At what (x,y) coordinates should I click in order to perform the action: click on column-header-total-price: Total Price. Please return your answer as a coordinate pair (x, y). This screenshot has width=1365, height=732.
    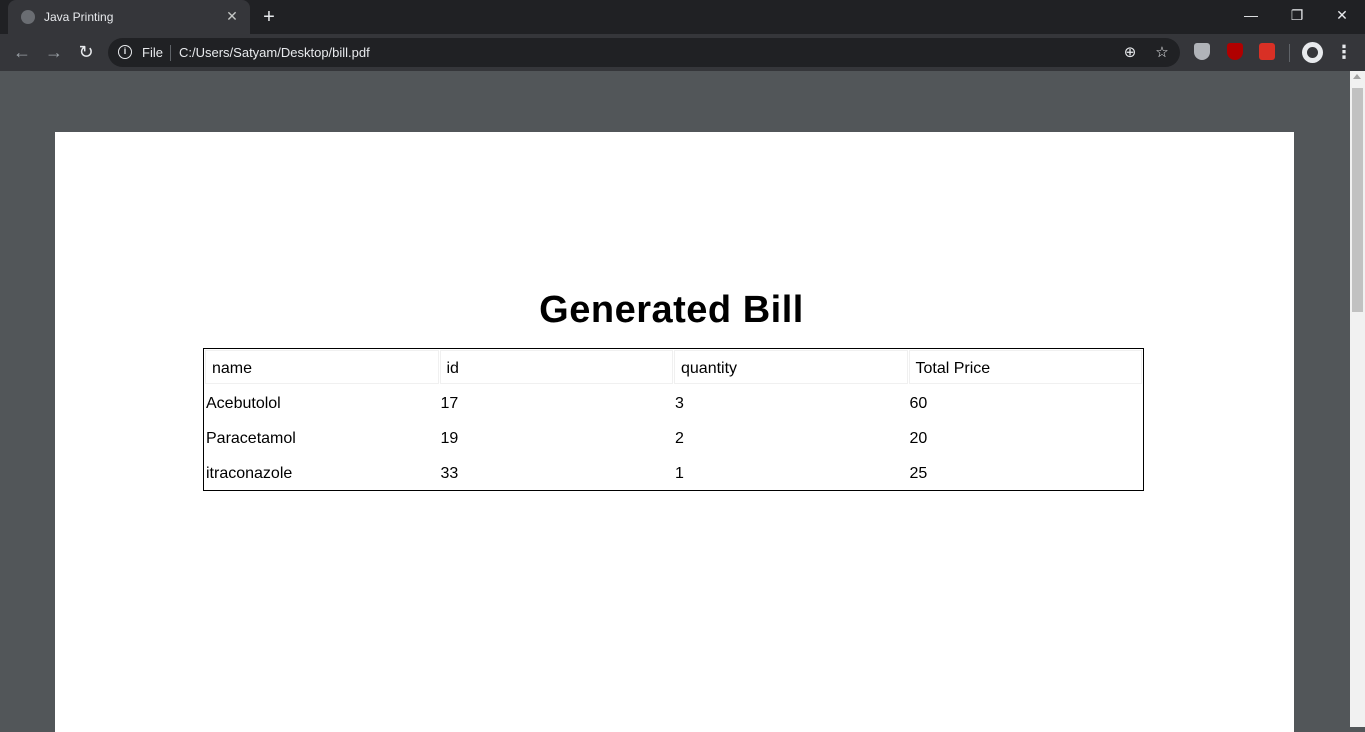
    Looking at the image, I should click on (1025, 367).